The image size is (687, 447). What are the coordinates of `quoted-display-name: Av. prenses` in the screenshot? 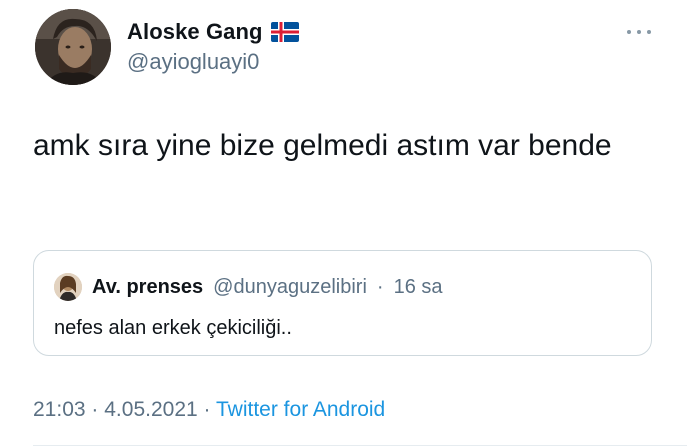 It's located at (147, 287).